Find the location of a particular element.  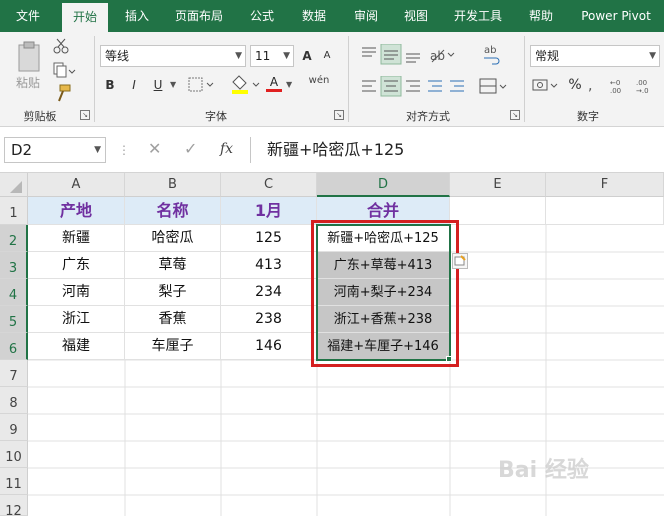

underline-button: U is located at coordinates (158, 85).